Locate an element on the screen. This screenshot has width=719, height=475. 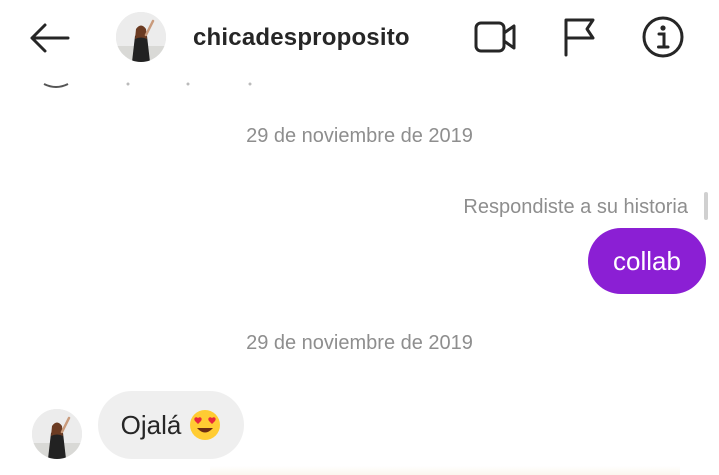
back-button is located at coordinates (49, 38).